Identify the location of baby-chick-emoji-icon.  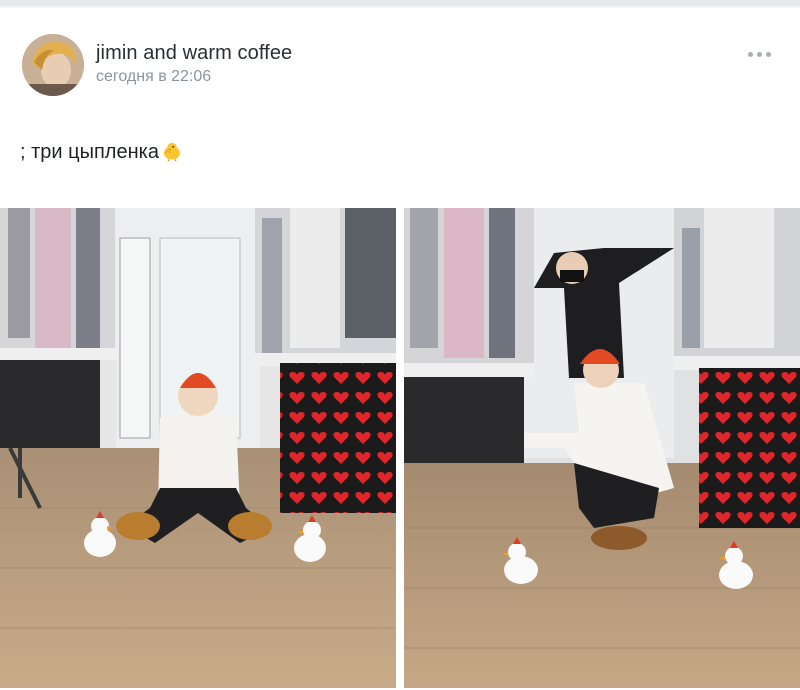
(172, 154).